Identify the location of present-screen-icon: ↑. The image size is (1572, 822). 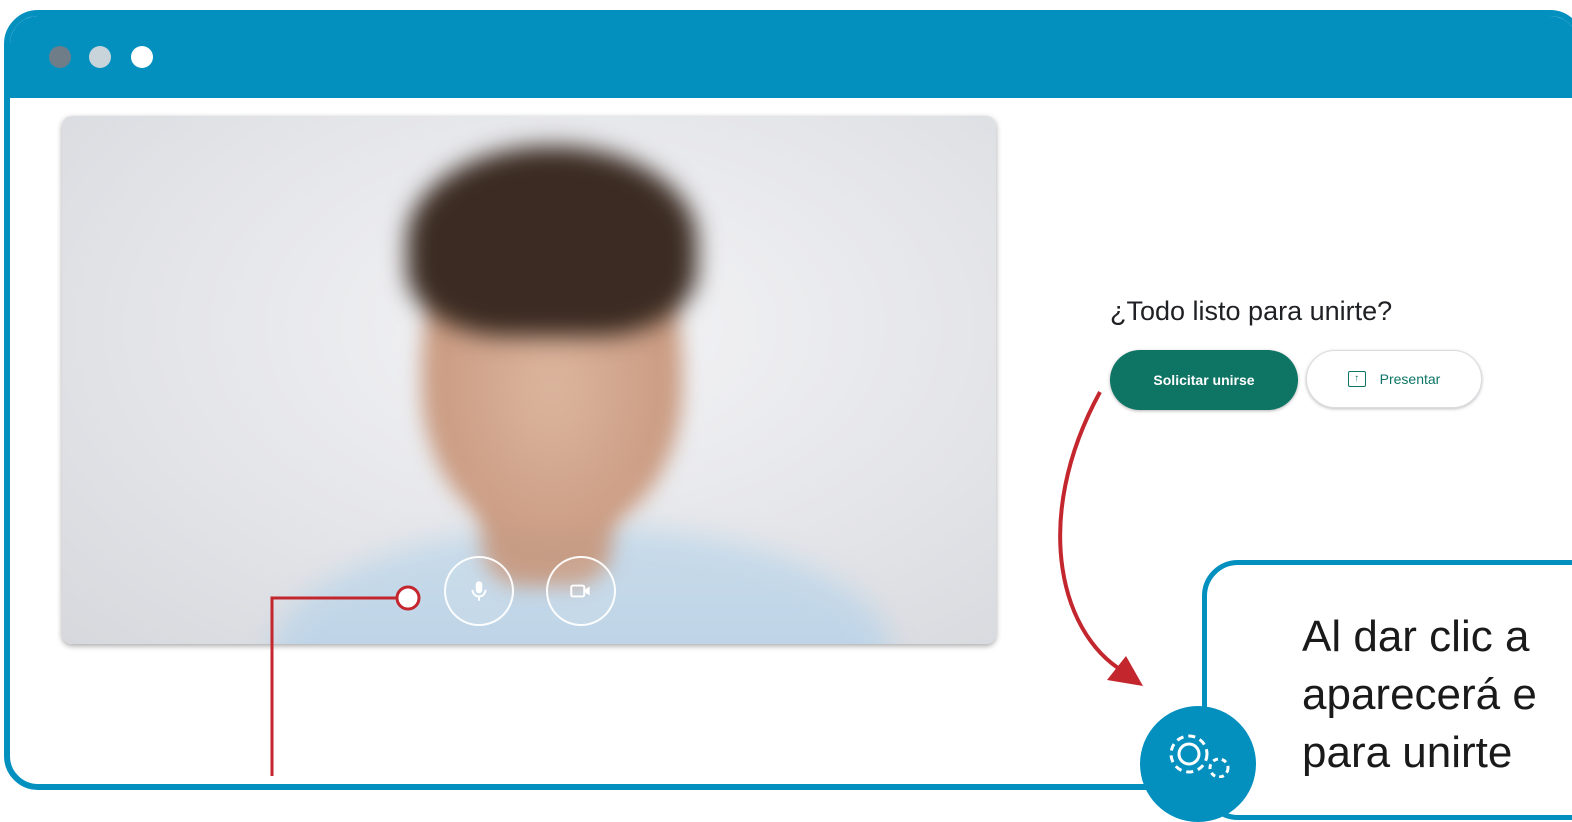
(1356, 379).